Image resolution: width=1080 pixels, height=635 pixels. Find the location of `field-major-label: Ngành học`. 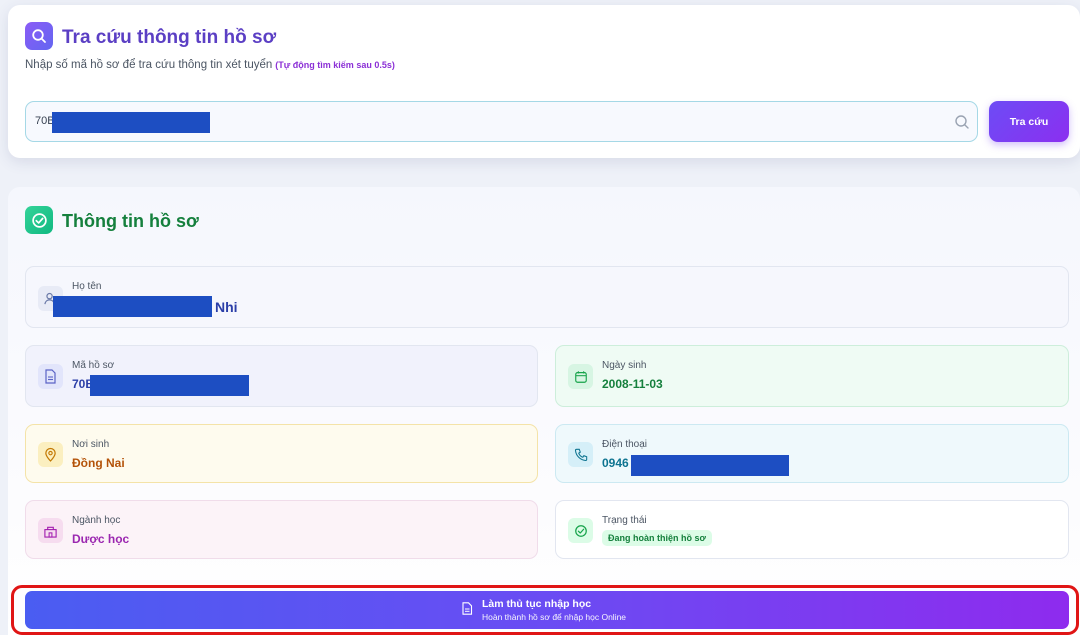

field-major-label: Ngành học is located at coordinates (96, 520).